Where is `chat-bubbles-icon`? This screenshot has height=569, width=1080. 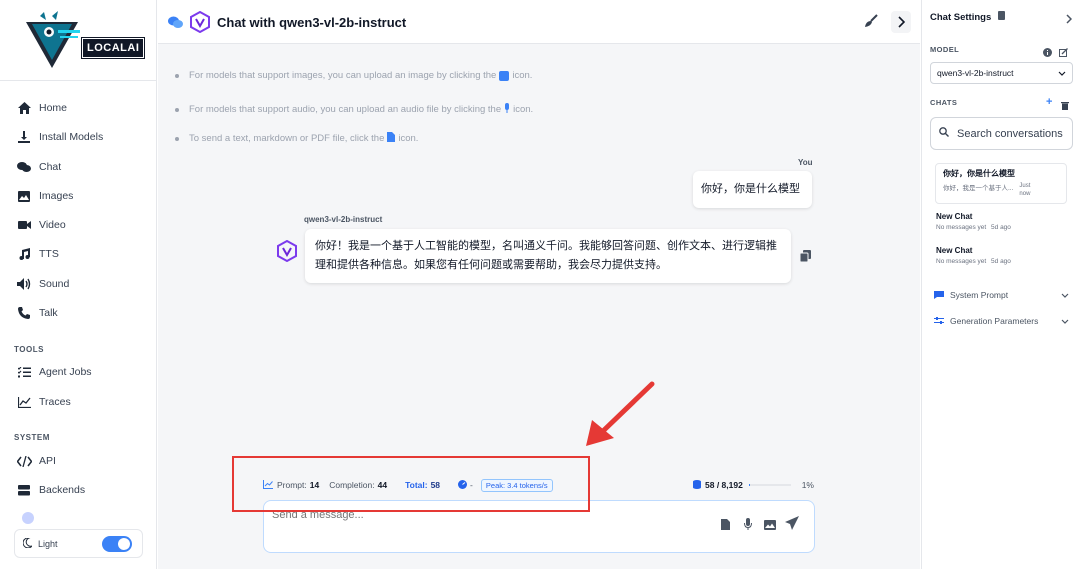 chat-bubbles-icon is located at coordinates (175, 25).